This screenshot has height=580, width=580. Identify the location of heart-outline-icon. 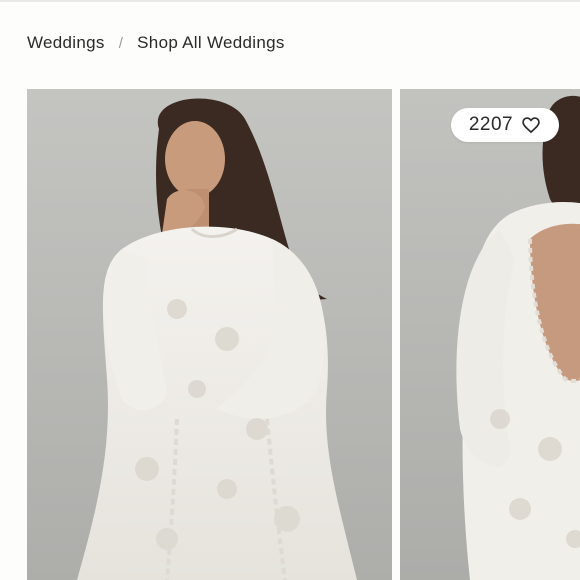
(531, 125).